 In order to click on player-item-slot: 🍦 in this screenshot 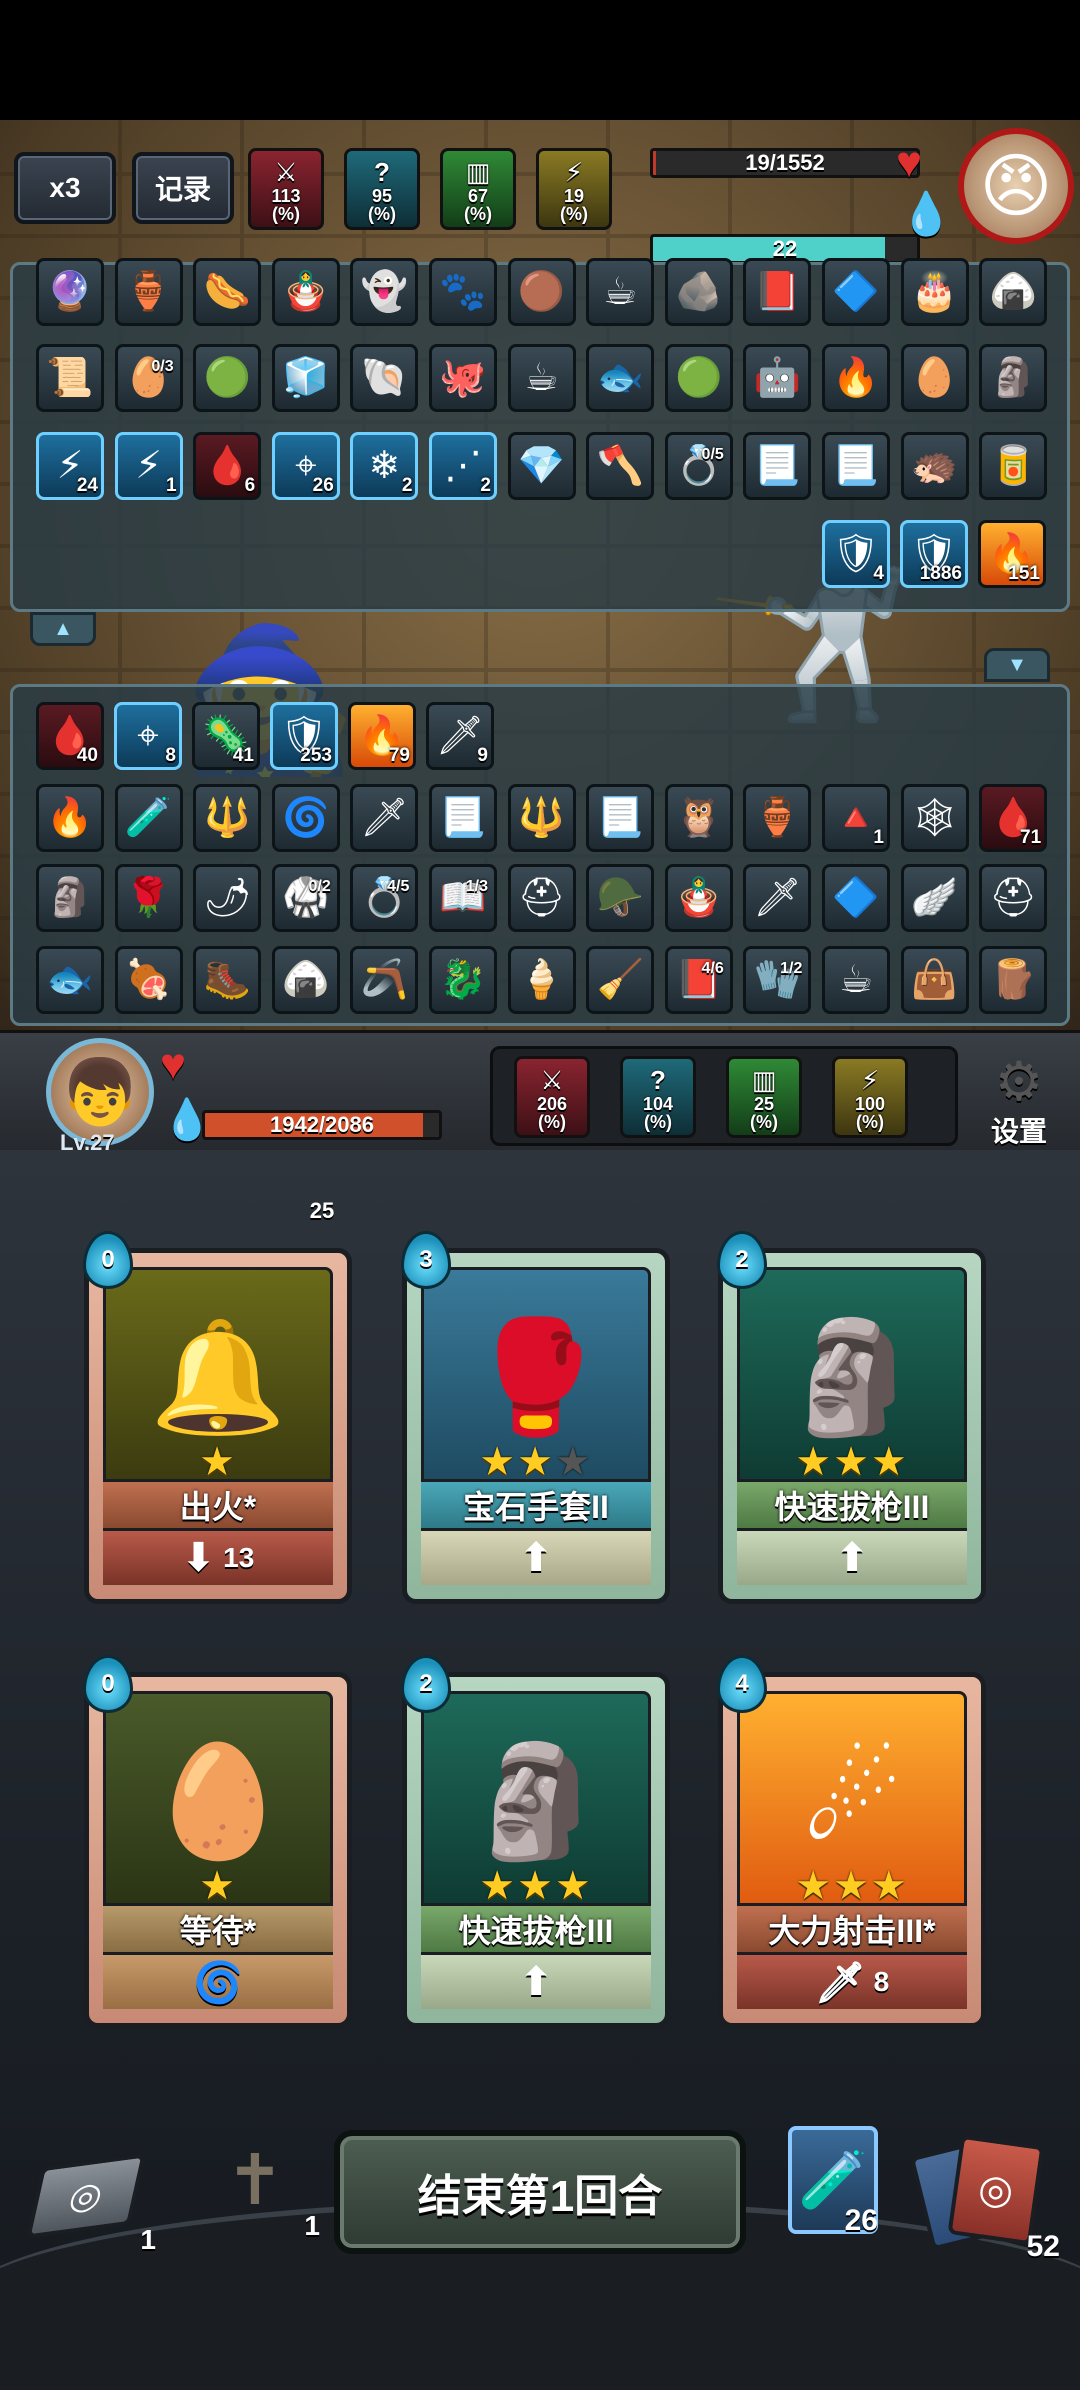, I will do `click(541, 980)`.